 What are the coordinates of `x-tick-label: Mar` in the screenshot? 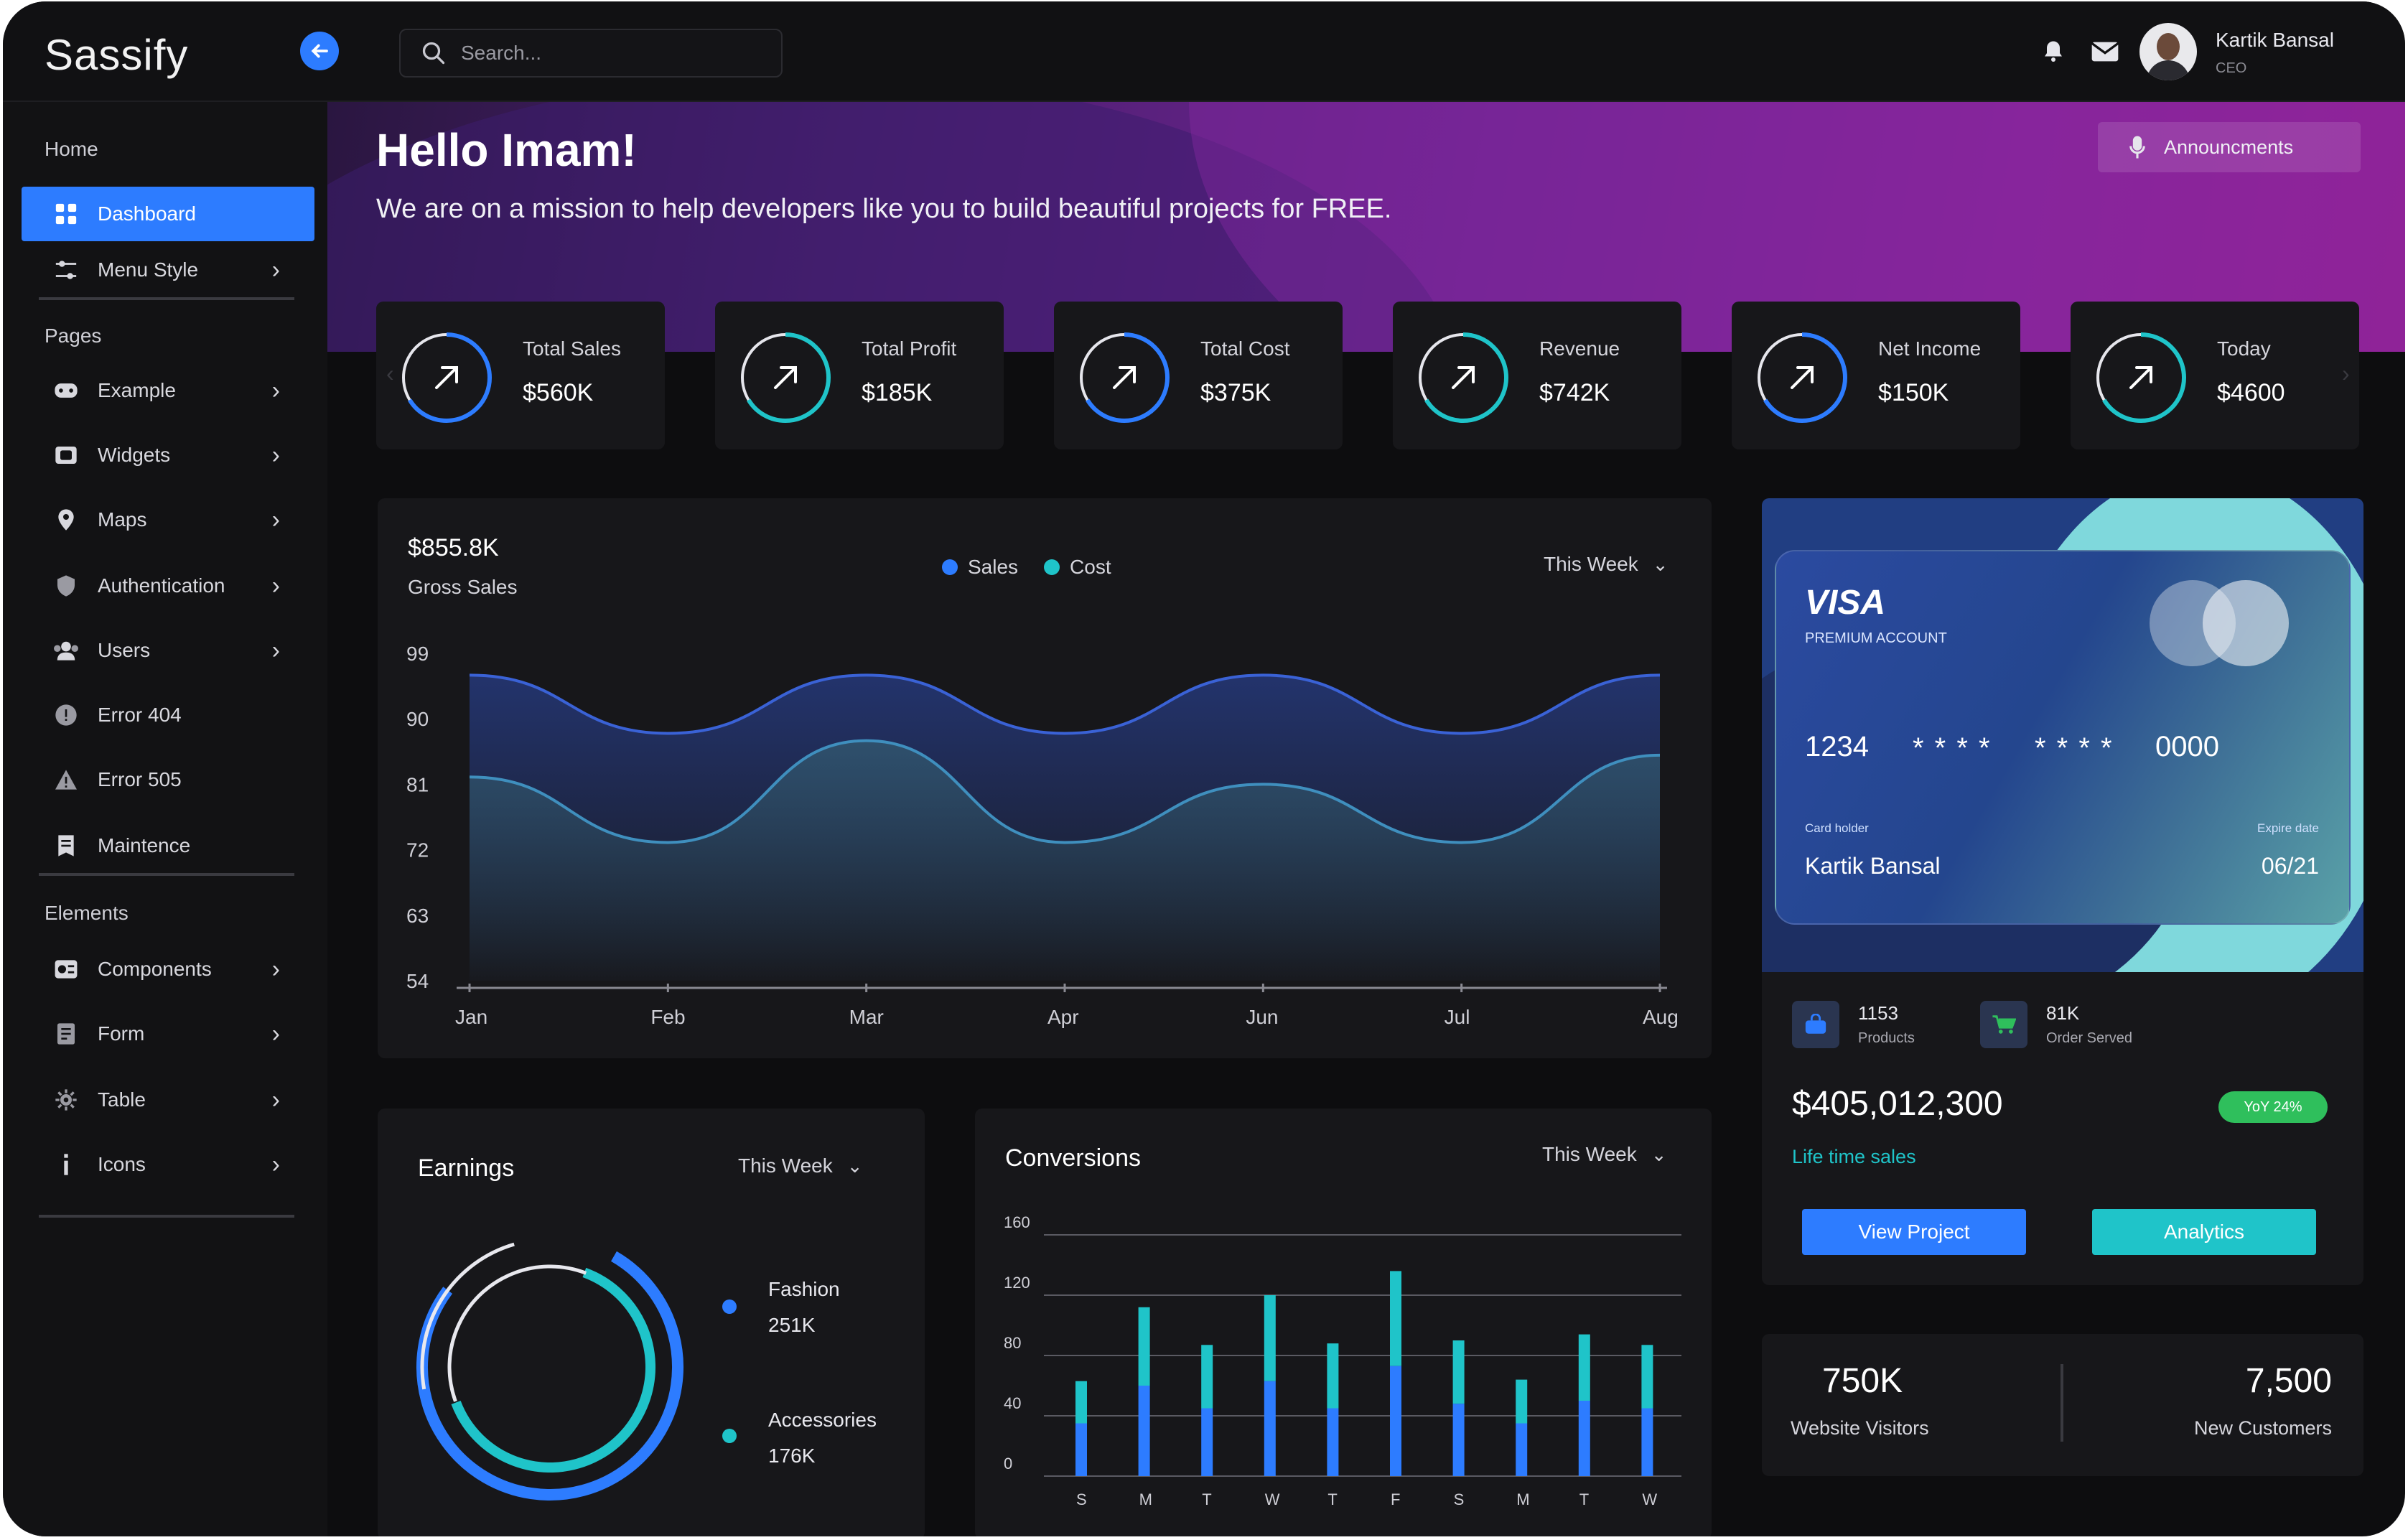 It's located at (866, 1017).